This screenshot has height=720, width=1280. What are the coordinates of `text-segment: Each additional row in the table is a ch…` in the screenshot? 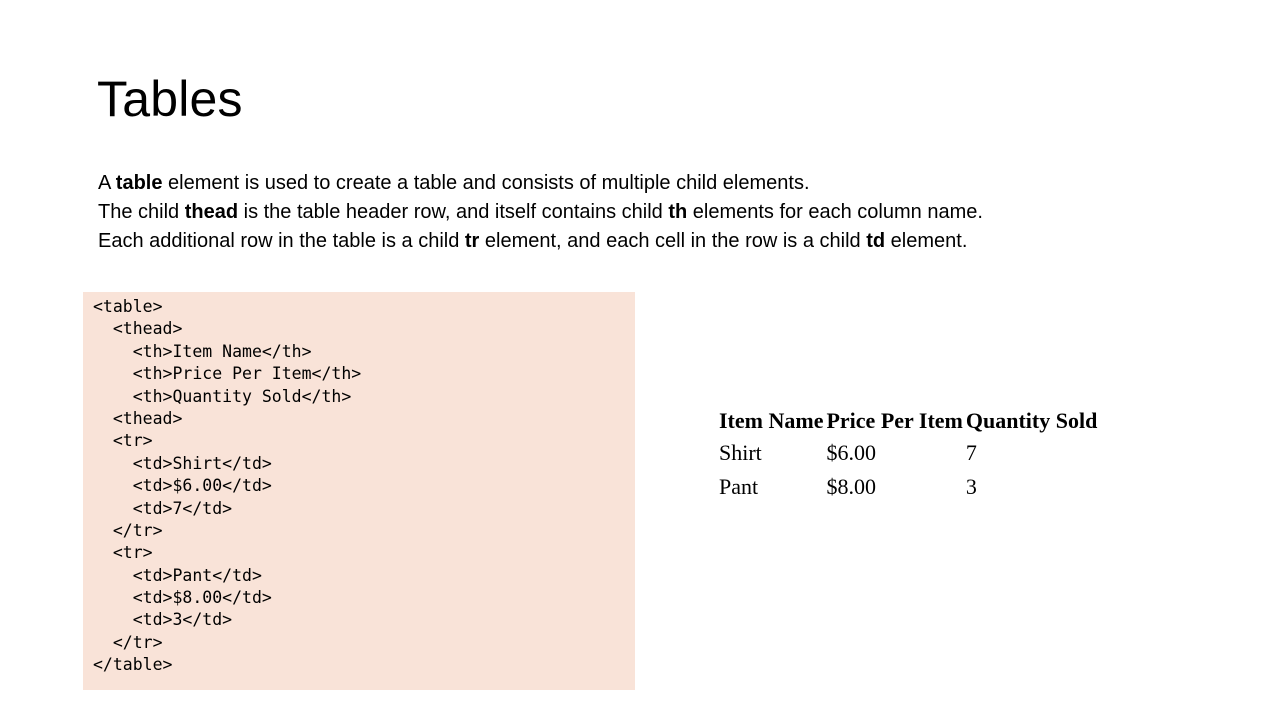 It's located at (281, 241).